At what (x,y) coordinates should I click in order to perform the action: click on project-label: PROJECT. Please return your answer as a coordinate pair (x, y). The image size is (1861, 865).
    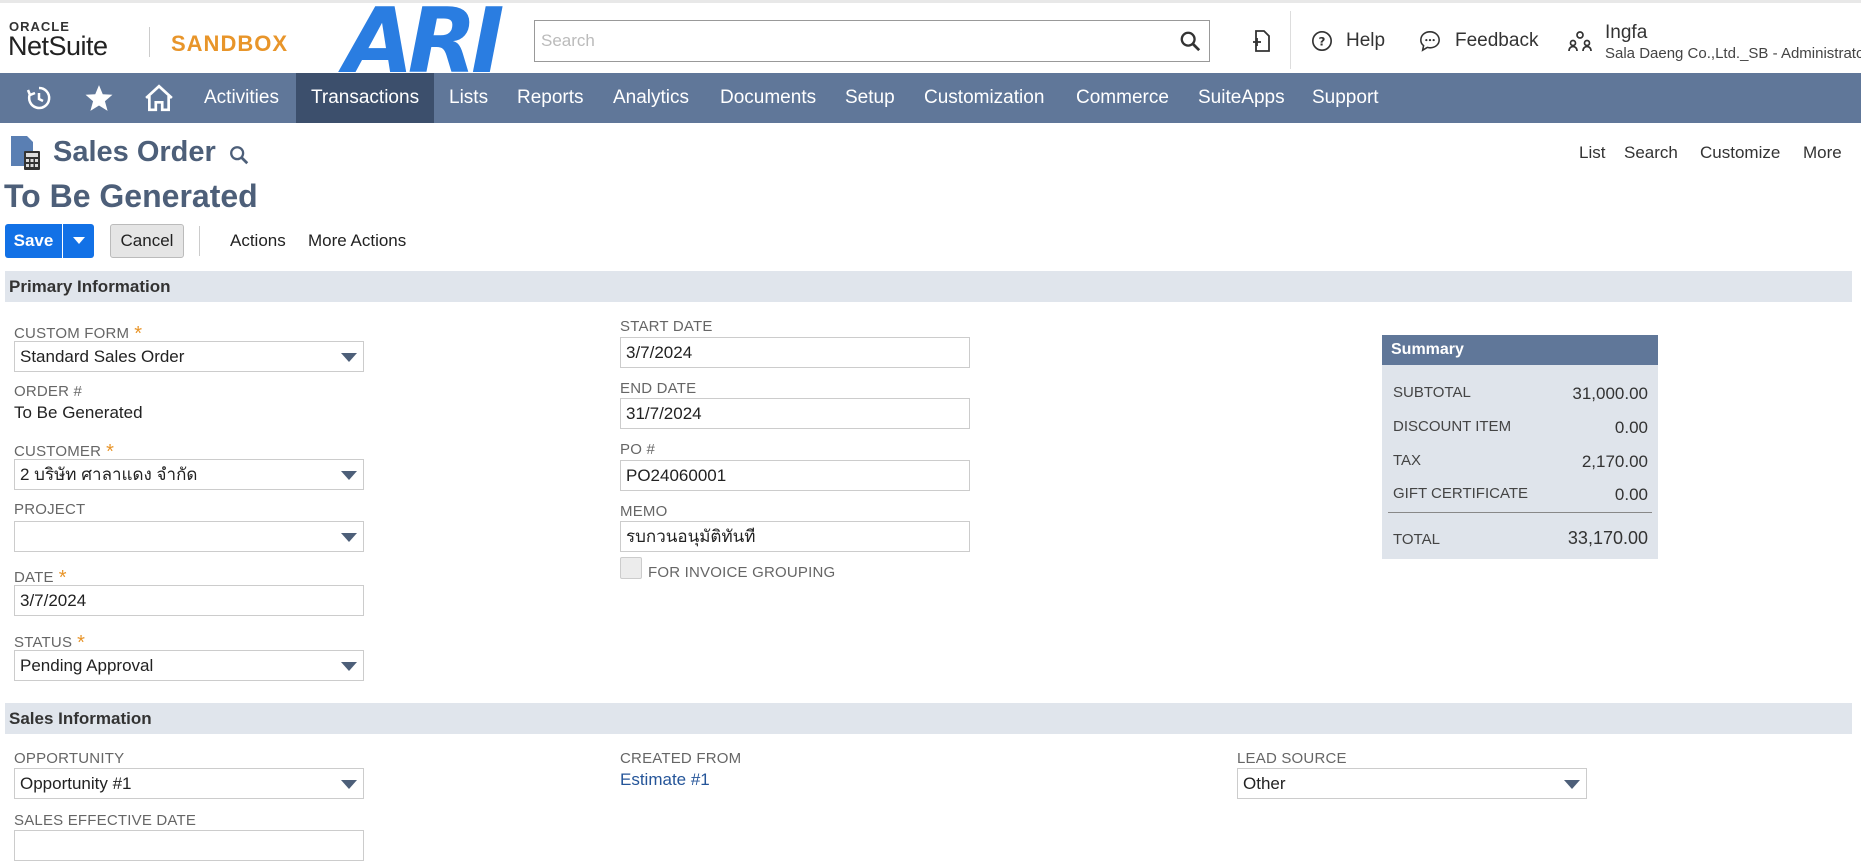
    Looking at the image, I should click on (50, 509).